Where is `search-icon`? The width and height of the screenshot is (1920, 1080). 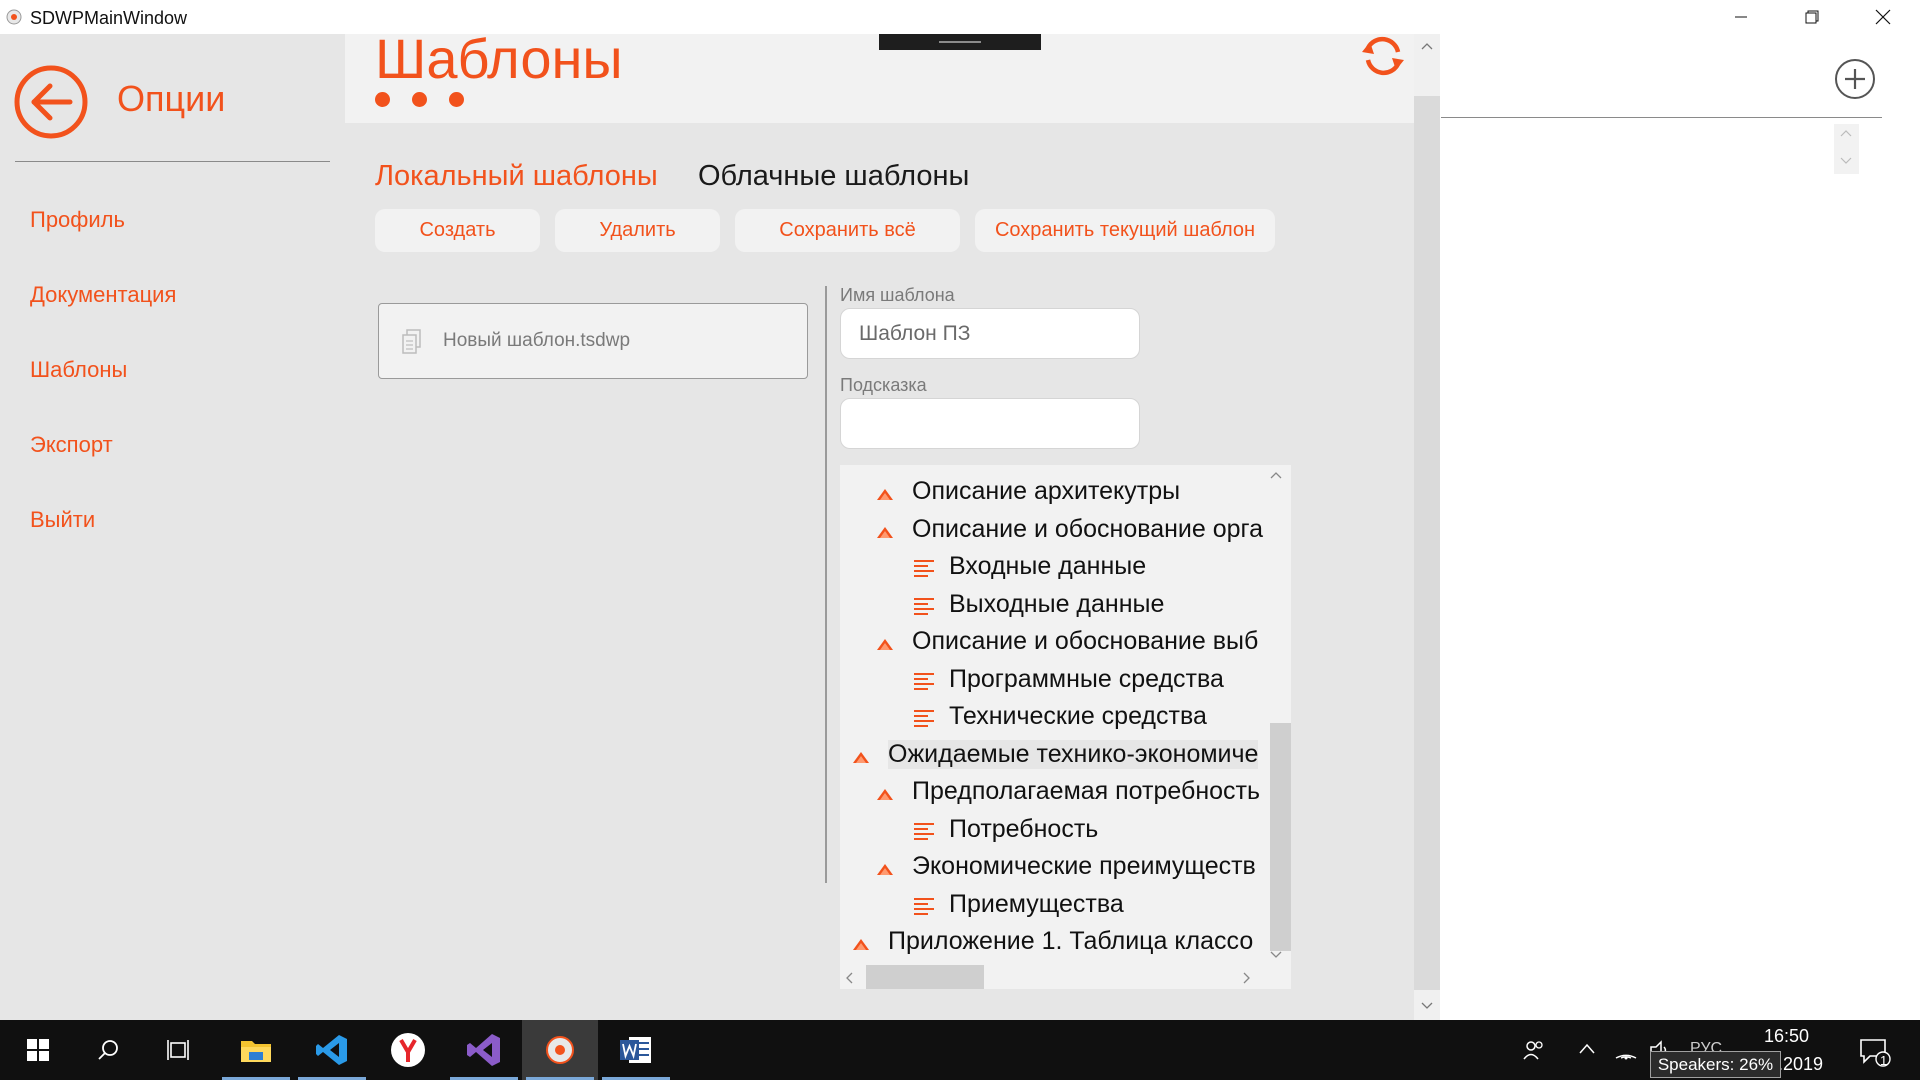 search-icon is located at coordinates (108, 1050).